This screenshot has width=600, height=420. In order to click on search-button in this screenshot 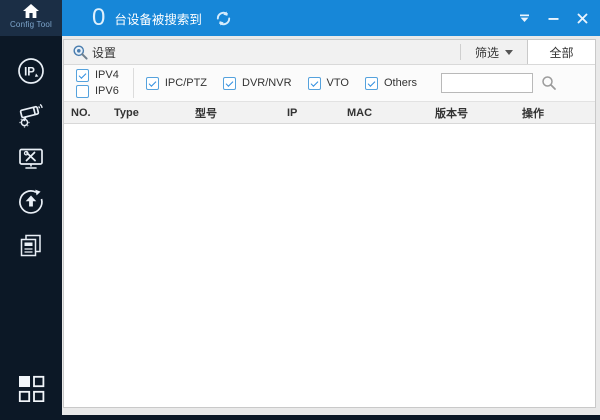, I will do `click(549, 83)`.